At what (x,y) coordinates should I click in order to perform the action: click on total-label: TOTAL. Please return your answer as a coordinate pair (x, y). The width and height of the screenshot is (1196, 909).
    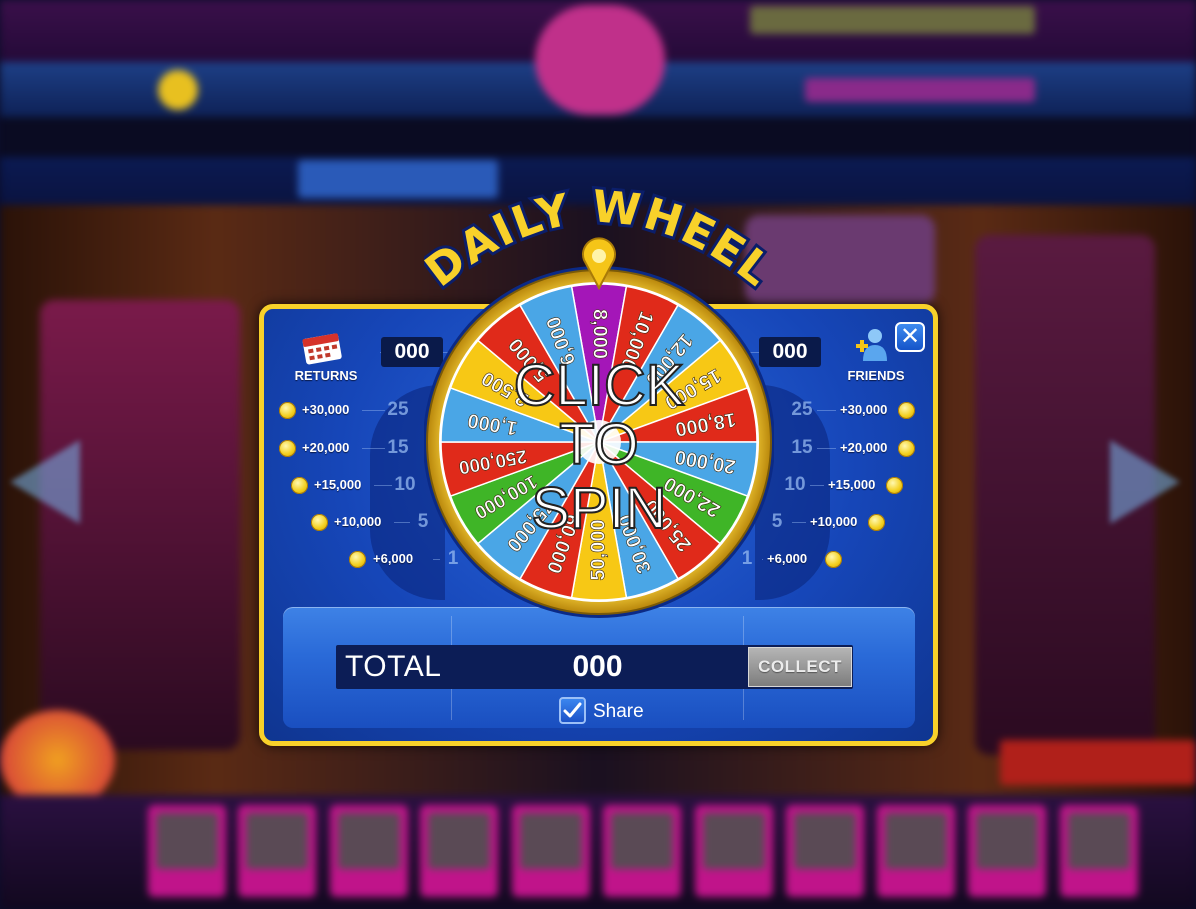
    Looking at the image, I should click on (393, 666).